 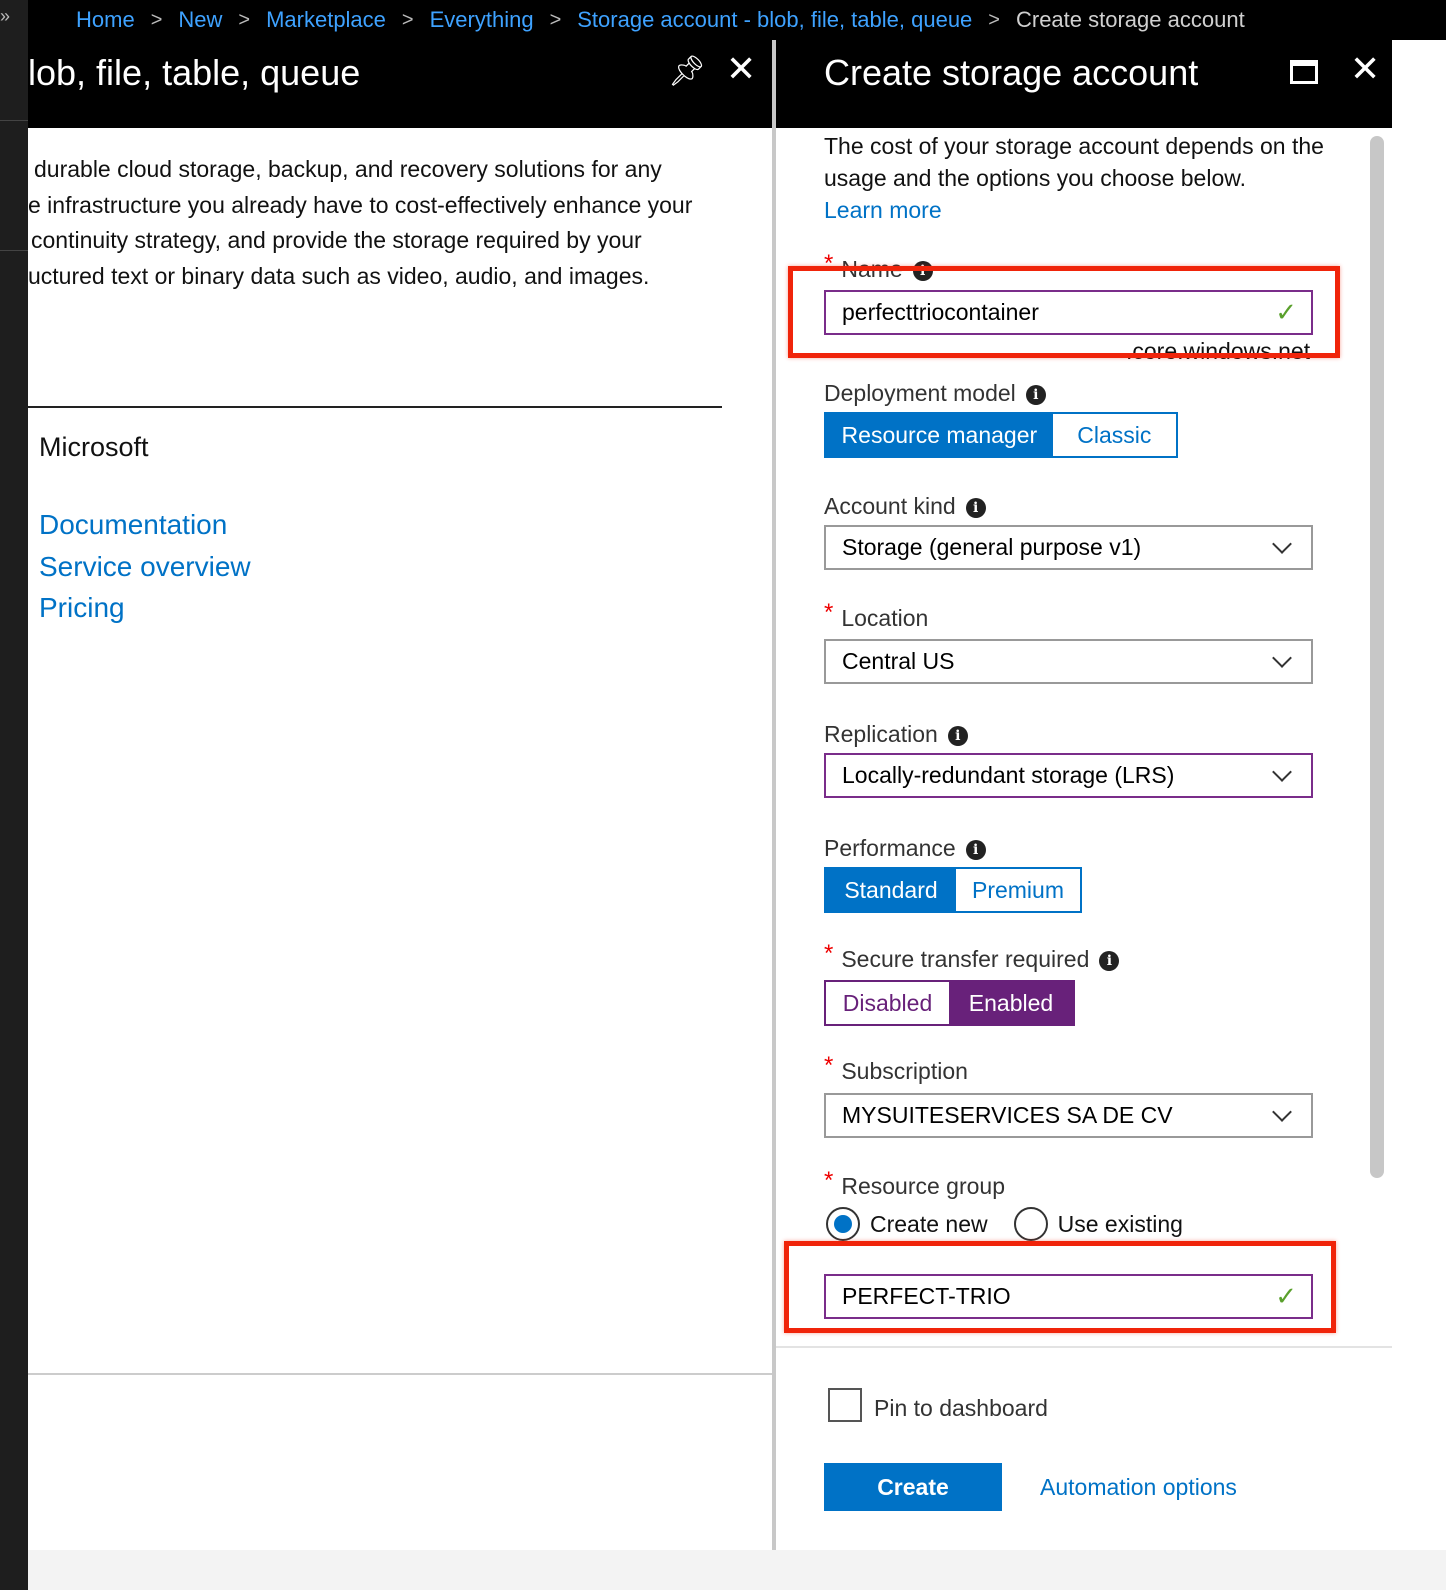 I want to click on subscription-value: MYSUITESERVICES SA DE CV, so click(x=1007, y=1115).